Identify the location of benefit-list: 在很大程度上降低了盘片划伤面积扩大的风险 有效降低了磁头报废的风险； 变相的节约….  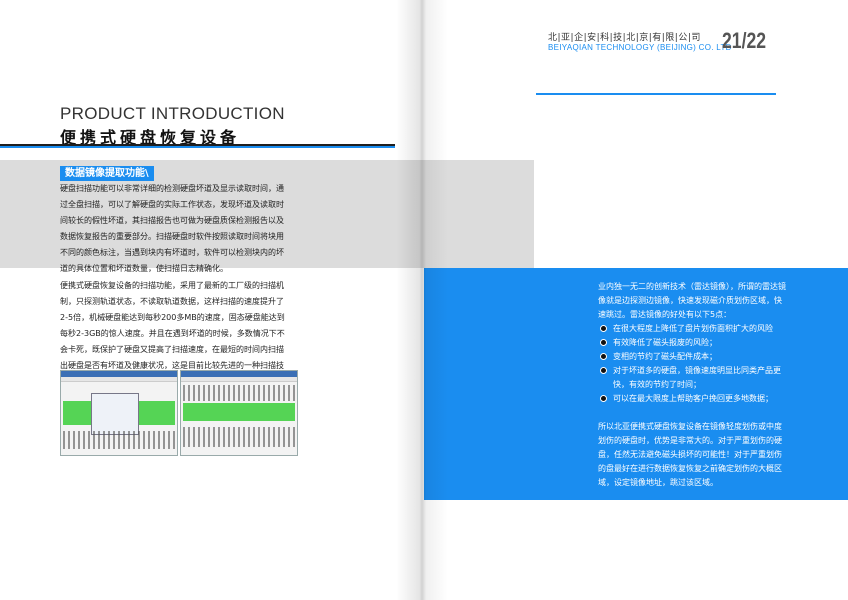
(695, 364).